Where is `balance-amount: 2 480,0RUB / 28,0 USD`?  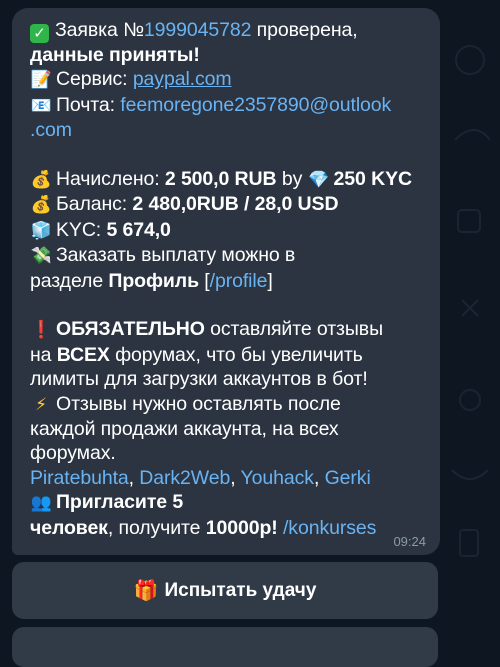 balance-amount: 2 480,0RUB / 28,0 USD is located at coordinates (235, 204).